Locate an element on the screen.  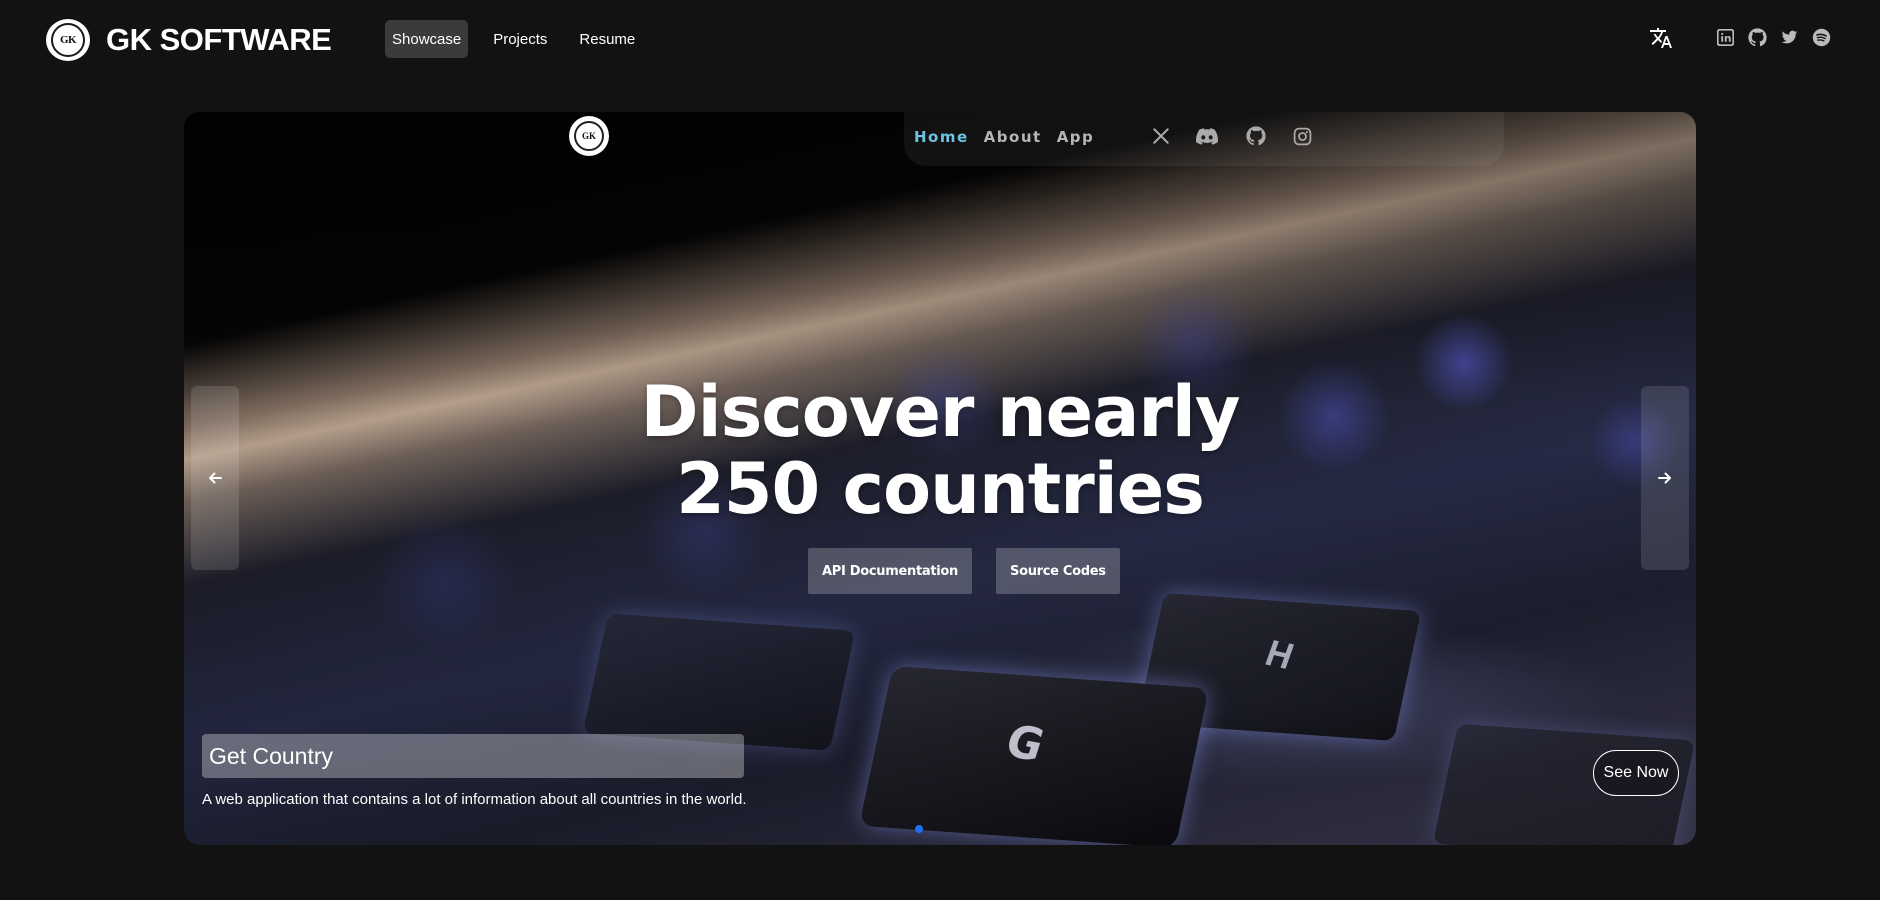
carousel-prev-button is located at coordinates (215, 478).